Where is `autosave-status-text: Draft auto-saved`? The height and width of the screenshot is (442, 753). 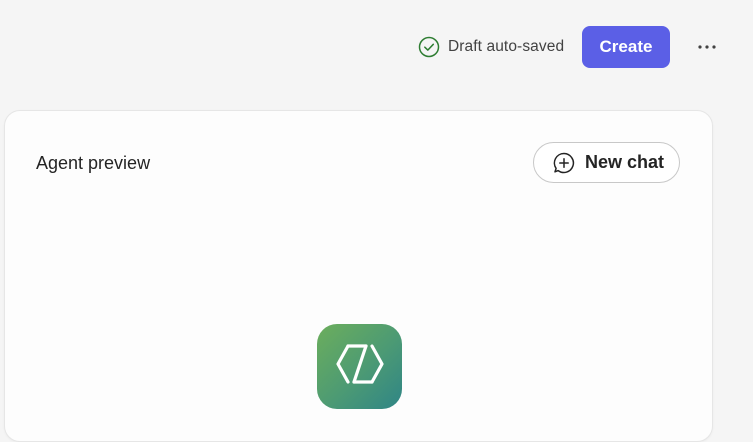 autosave-status-text: Draft auto-saved is located at coordinates (506, 46).